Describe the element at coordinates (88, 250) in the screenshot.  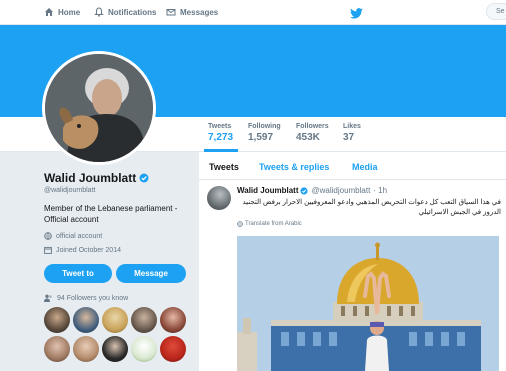
I see `profile-joined-text: Joined October 2014` at that location.